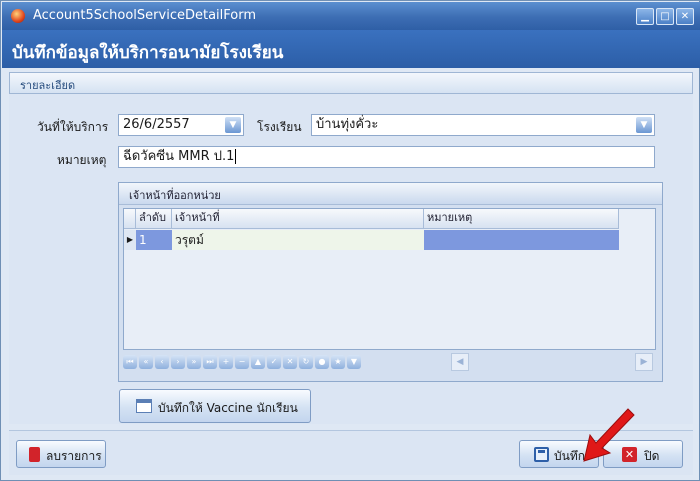 Image resolution: width=700 pixels, height=481 pixels. I want to click on school-label: โรงเรียน, so click(279, 127).